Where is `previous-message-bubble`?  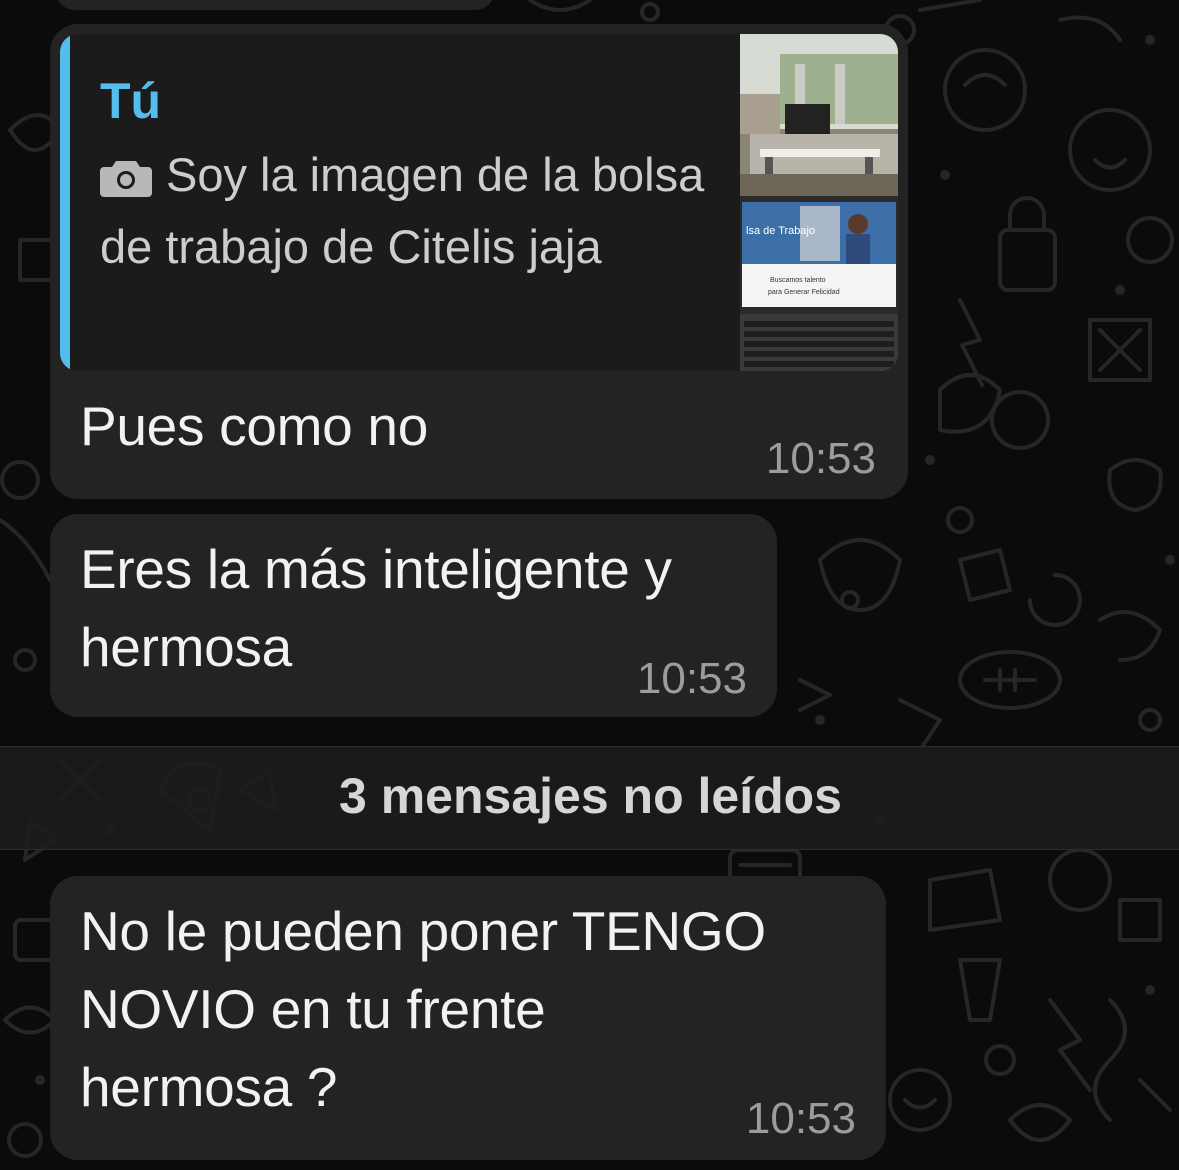 previous-message-bubble is located at coordinates (275, 5).